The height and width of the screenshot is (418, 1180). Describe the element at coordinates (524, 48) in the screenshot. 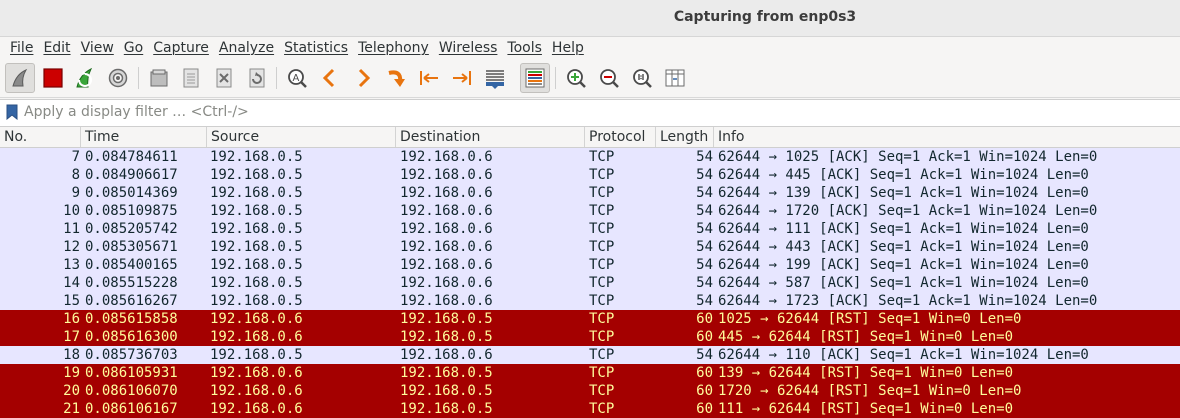

I see `menu-tools: Tools` at that location.